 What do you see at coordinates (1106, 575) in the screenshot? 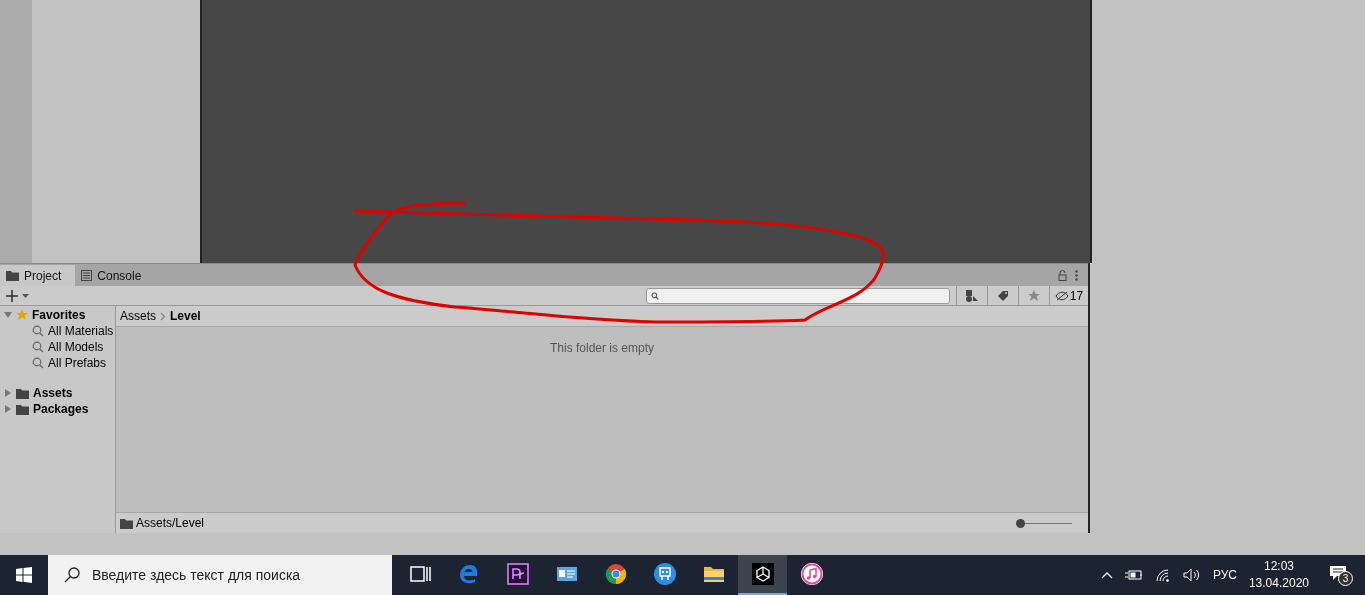
I see `chevron-up-icon` at bounding box center [1106, 575].